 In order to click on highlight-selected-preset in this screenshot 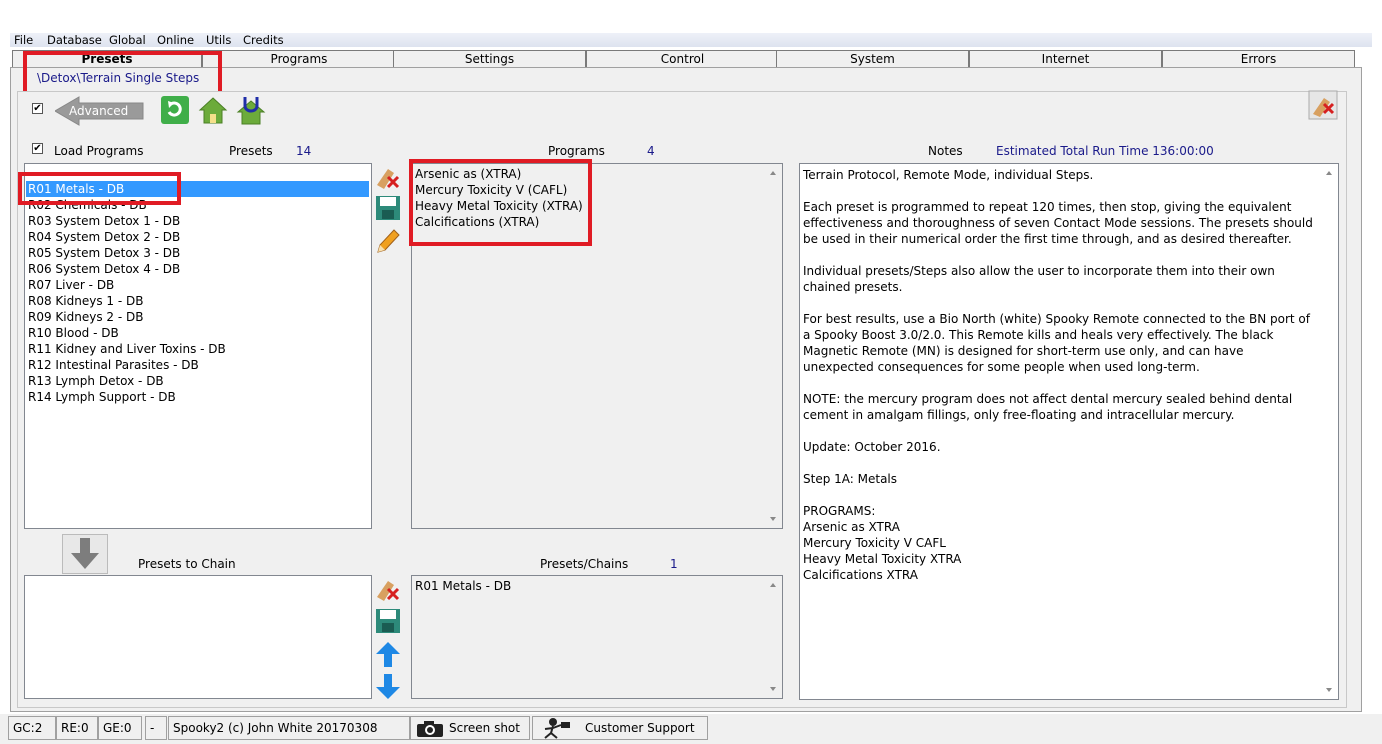, I will do `click(99, 188)`.